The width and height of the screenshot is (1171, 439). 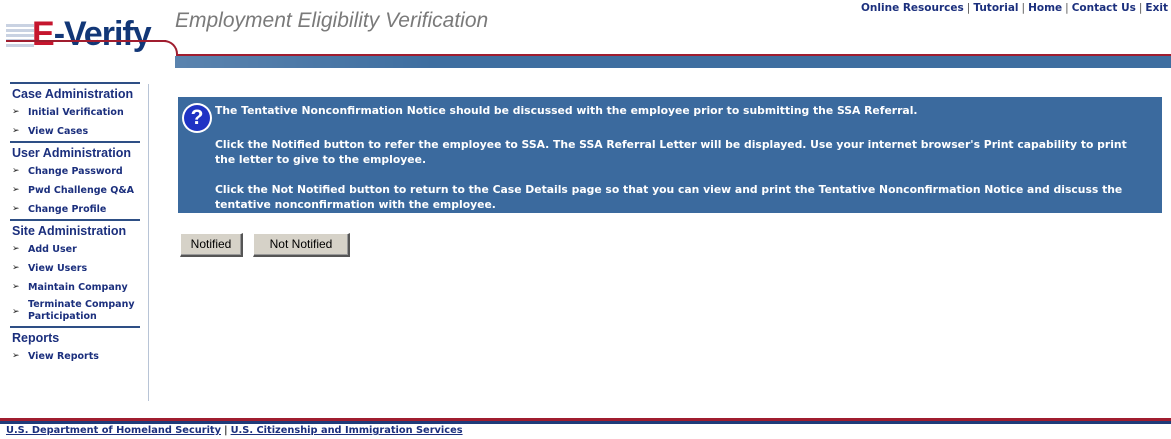 I want to click on logo-verify-text: -Verify, so click(x=102, y=34).